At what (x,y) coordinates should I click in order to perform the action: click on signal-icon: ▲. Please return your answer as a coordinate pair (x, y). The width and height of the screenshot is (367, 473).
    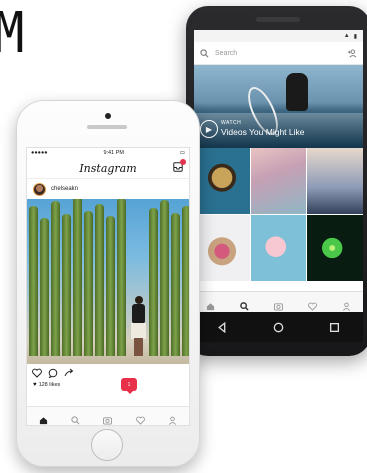
    Looking at the image, I should click on (346, 36).